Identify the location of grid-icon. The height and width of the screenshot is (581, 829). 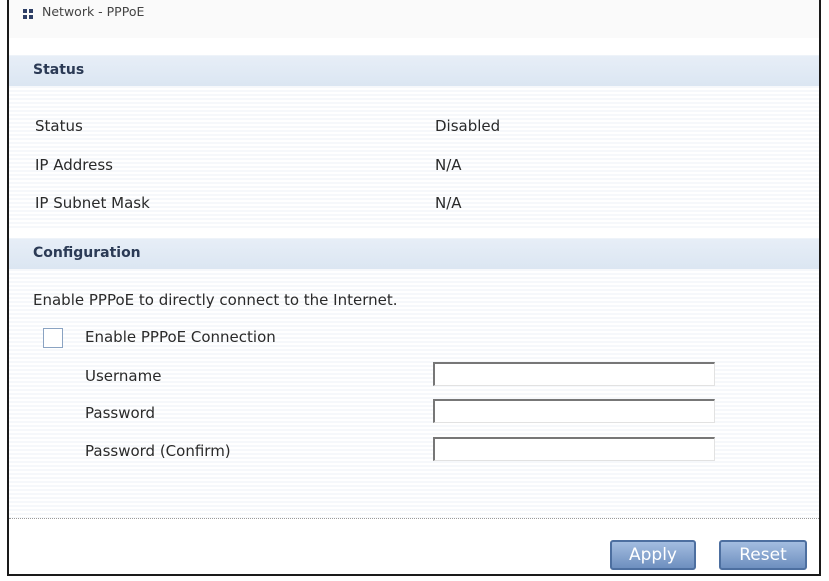
(28, 14).